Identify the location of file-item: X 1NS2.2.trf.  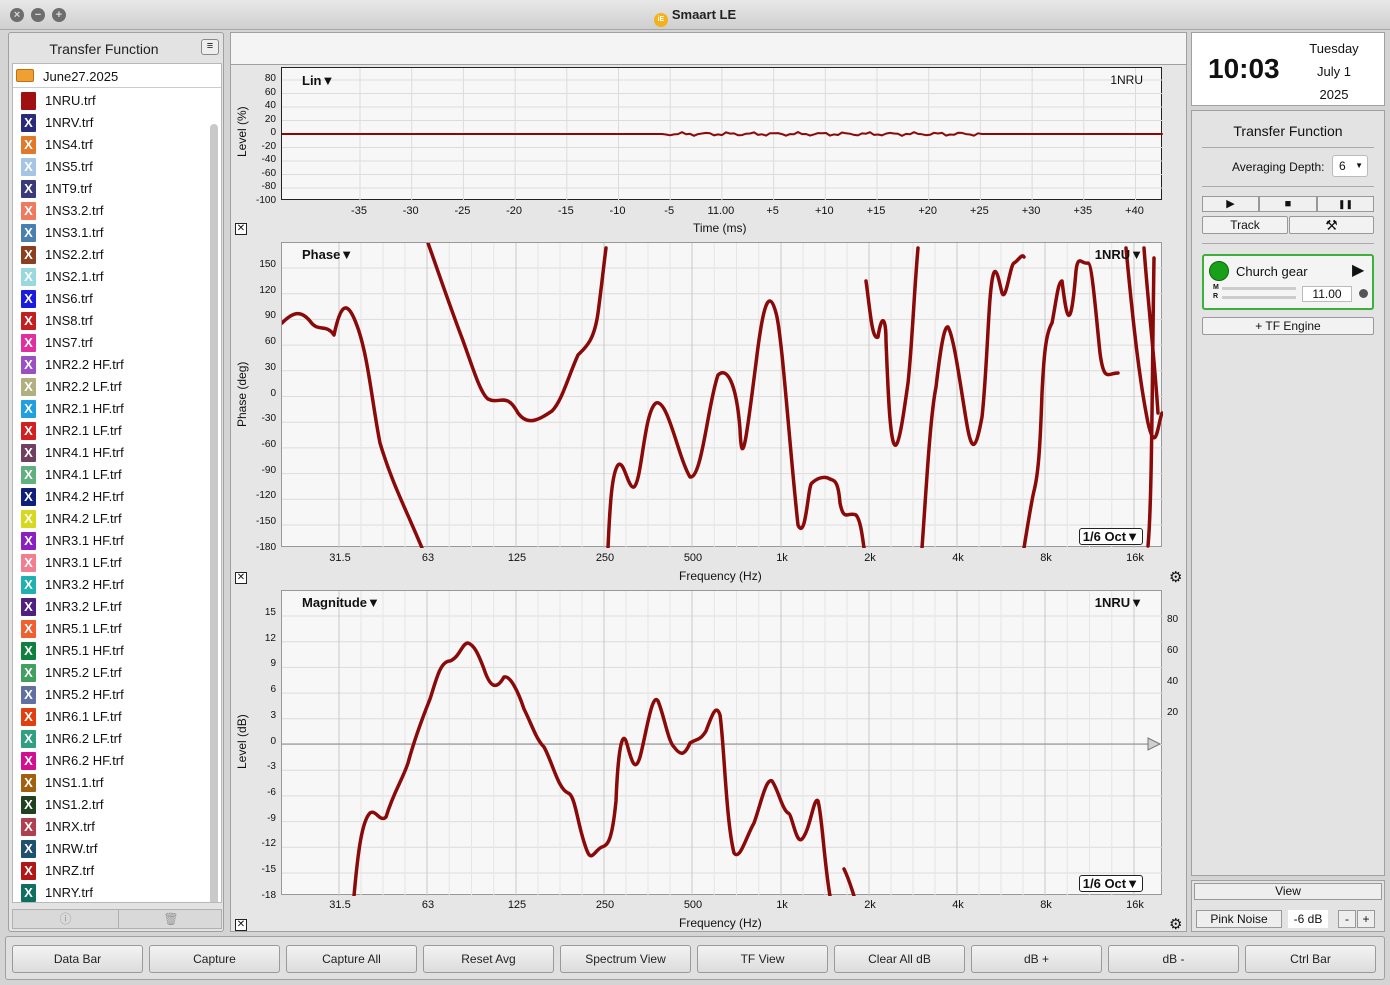
(110, 255).